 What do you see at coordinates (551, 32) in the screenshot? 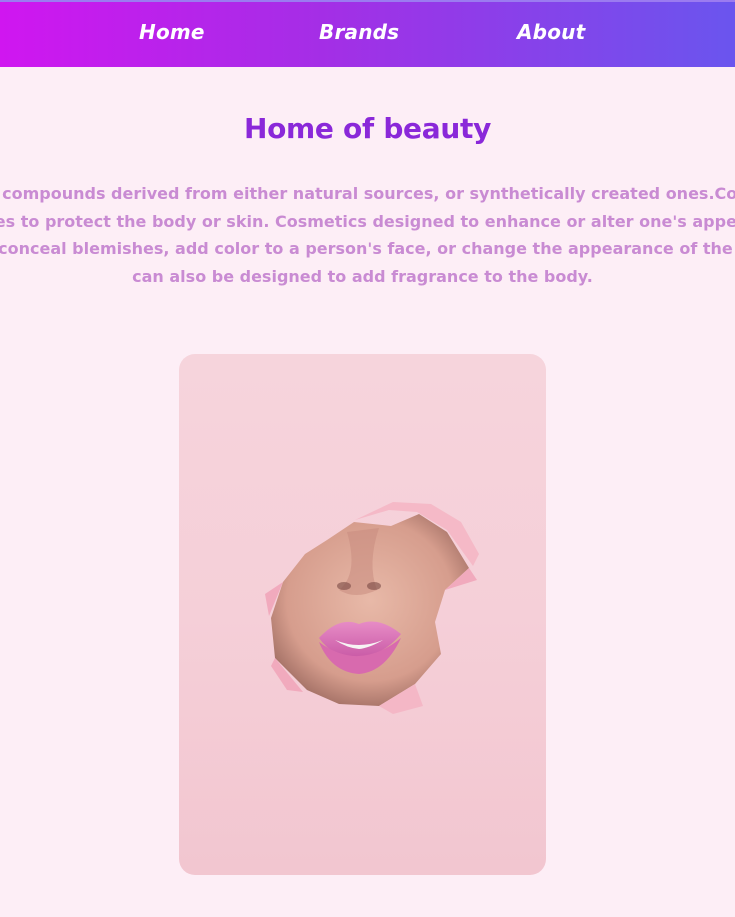
I see `nav-link-about: About` at bounding box center [551, 32].